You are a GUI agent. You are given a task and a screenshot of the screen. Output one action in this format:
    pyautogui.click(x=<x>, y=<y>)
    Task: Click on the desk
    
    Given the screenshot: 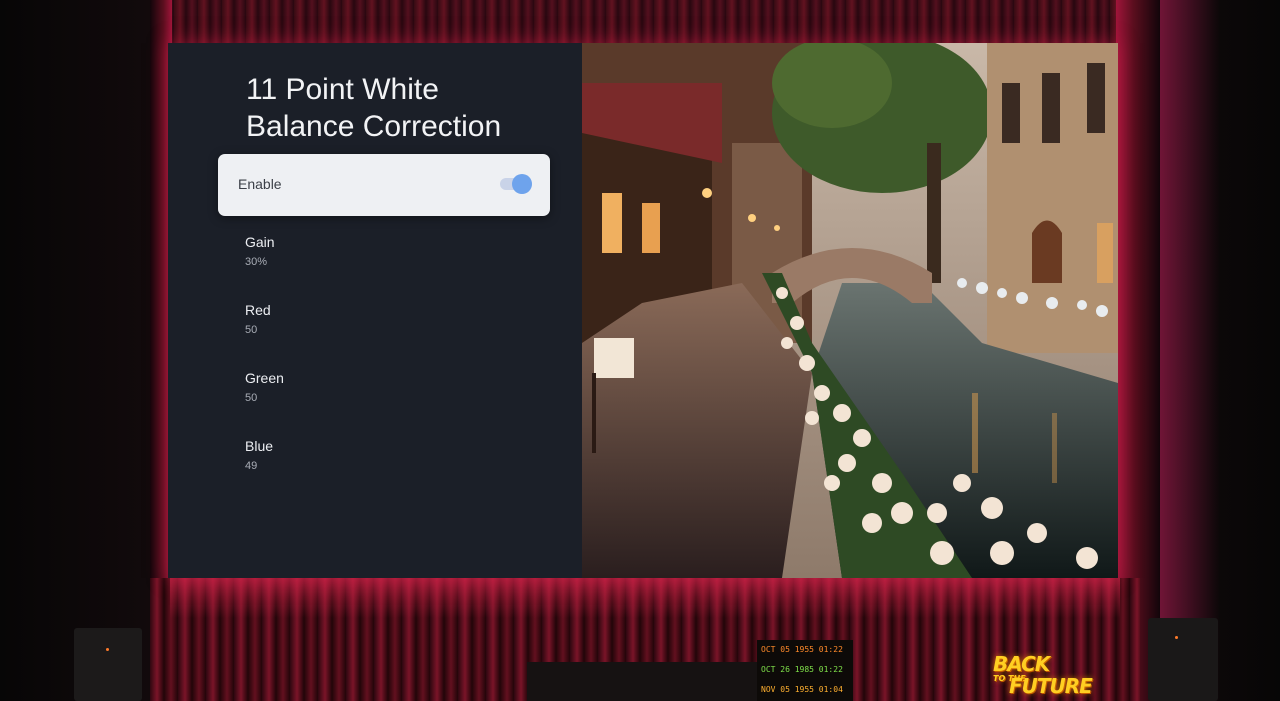 What is the action you would take?
    pyautogui.click(x=652, y=681)
    